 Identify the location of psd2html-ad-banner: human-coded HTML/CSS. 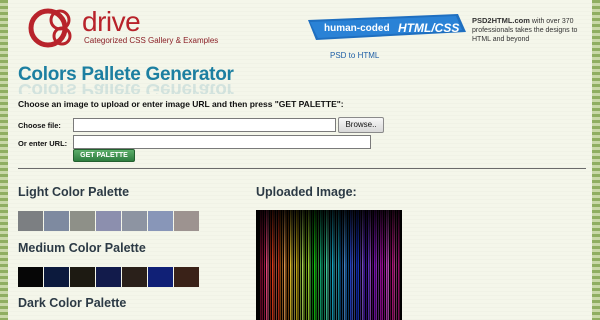
(387, 29).